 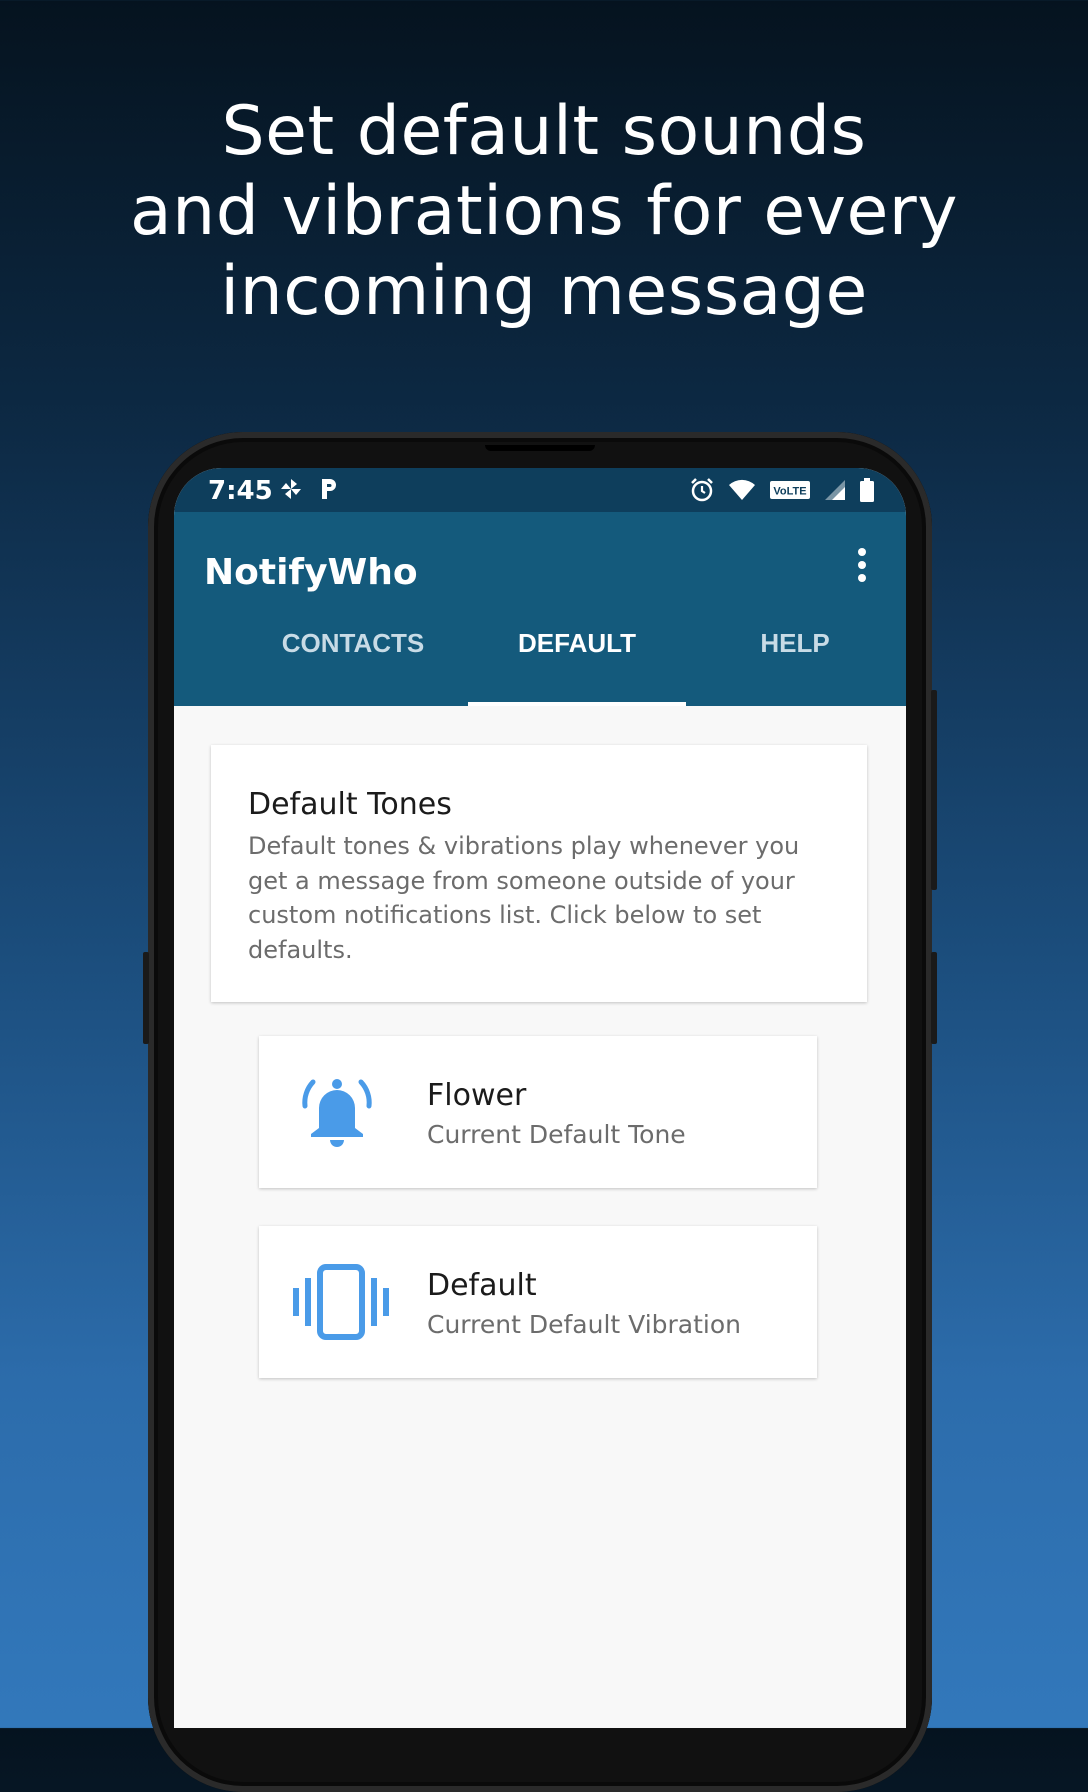 What do you see at coordinates (577, 704) in the screenshot?
I see `tab-selected-indicator` at bounding box center [577, 704].